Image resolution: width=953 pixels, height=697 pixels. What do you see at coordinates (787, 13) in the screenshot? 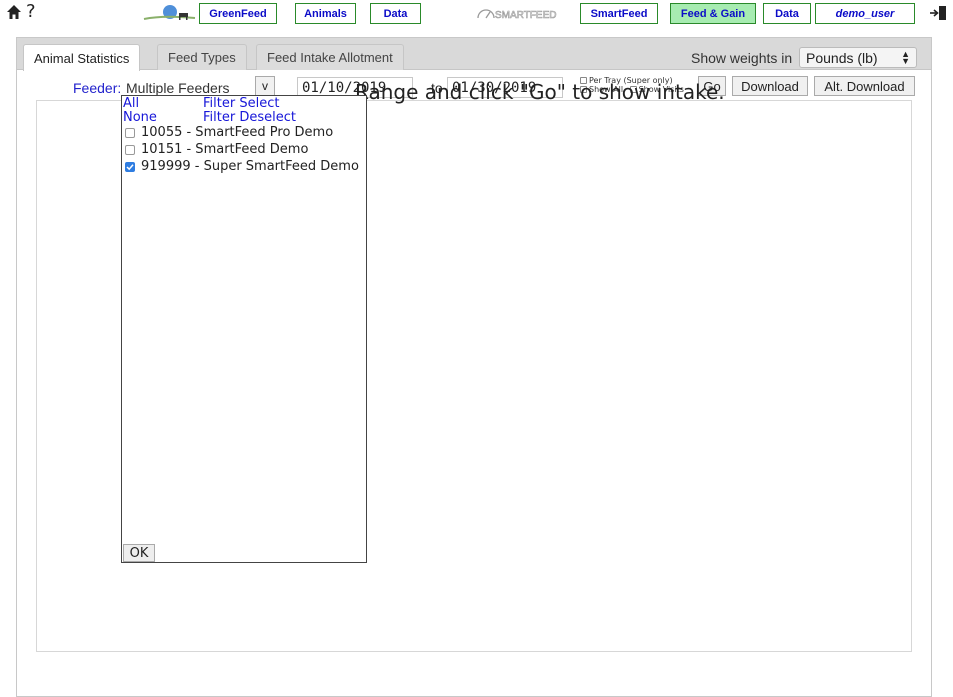
I see `nav-data-smartfeed: Data` at bounding box center [787, 13].